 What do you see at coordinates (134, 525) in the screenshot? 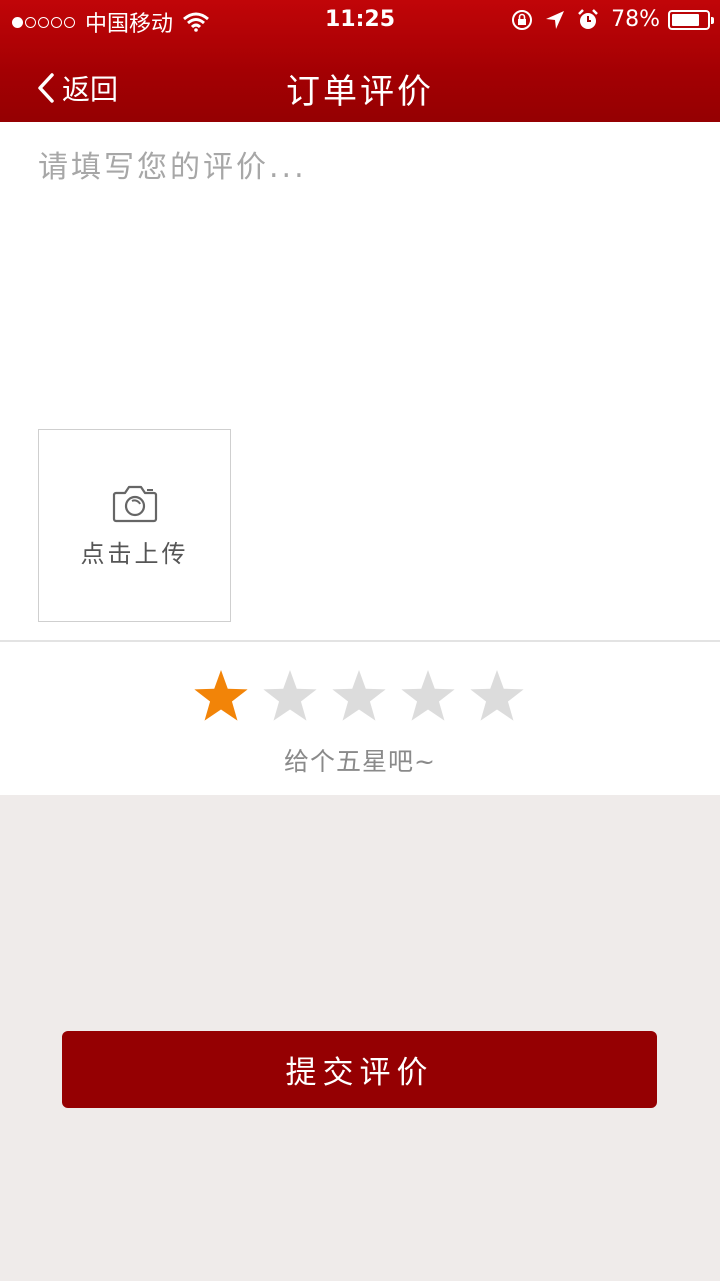
I see `photo-upload-button: 点击上传` at bounding box center [134, 525].